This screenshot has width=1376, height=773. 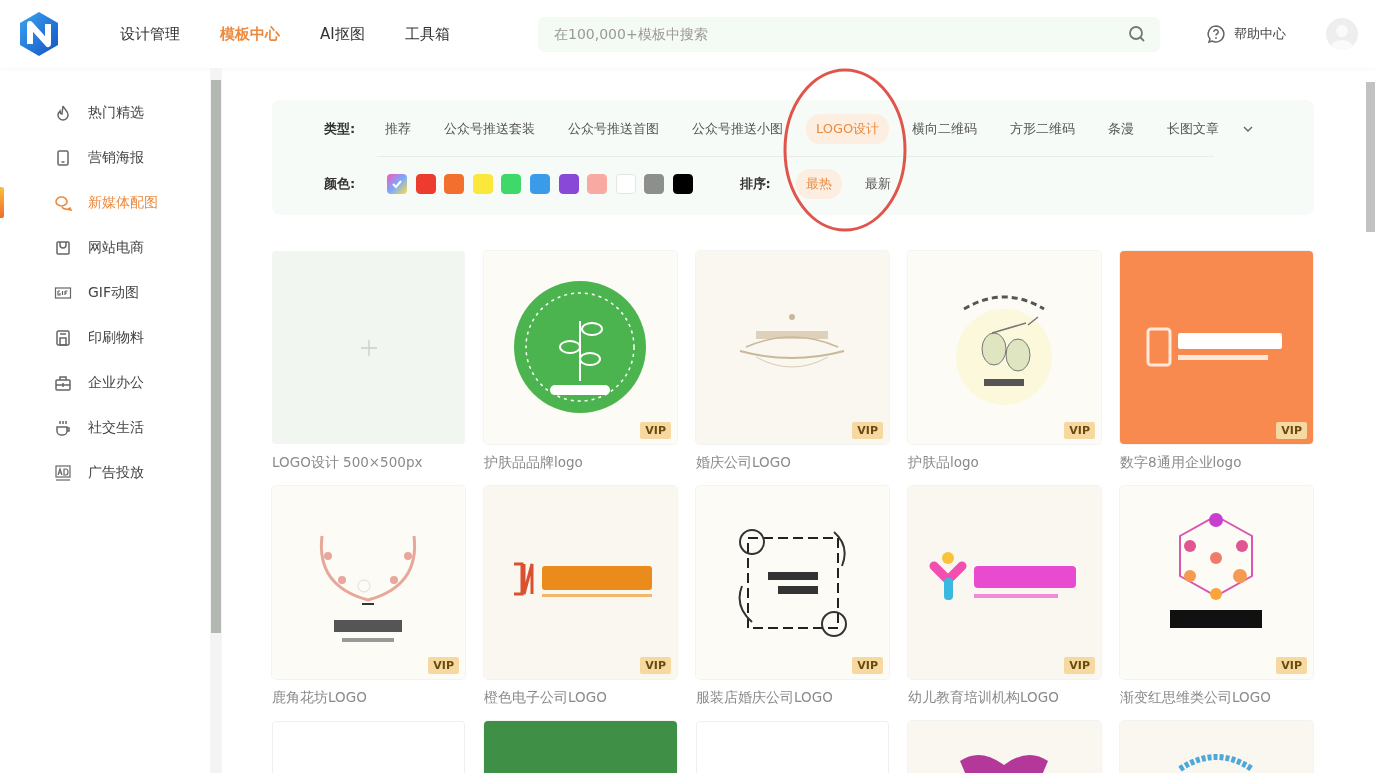 What do you see at coordinates (63, 247) in the screenshot?
I see `bag-icon` at bounding box center [63, 247].